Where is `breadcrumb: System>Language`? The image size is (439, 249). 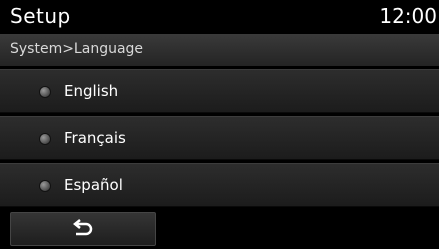
breadcrumb: System>Language is located at coordinates (77, 49).